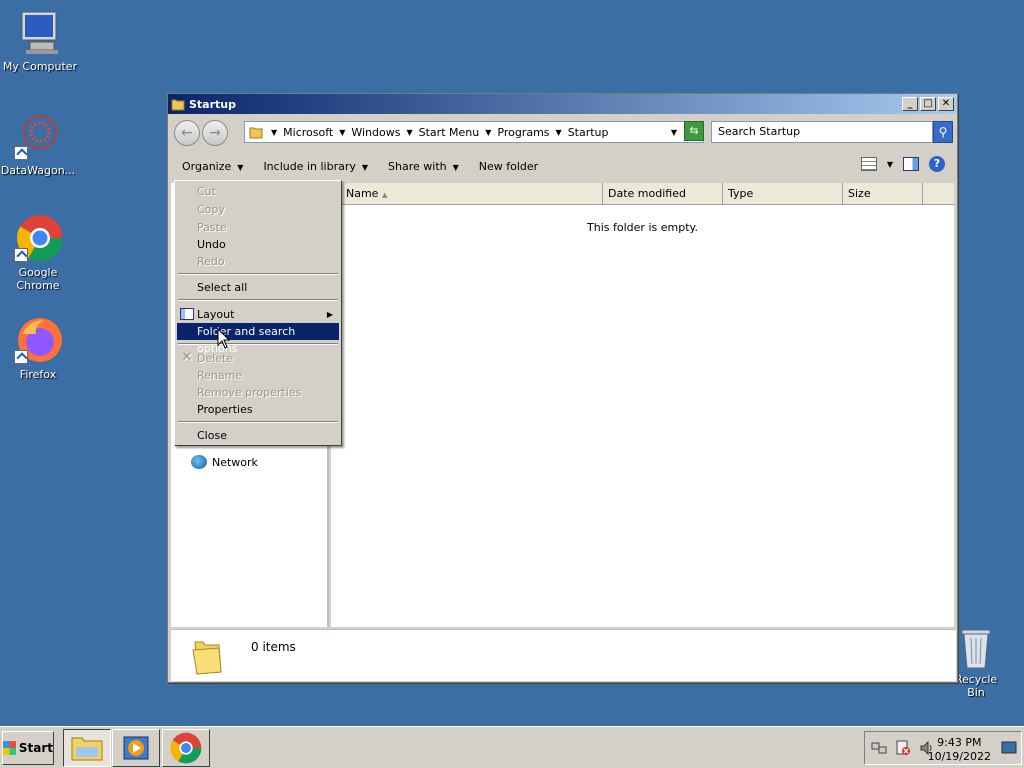  Describe the element at coordinates (258, 435) in the screenshot. I see `menu-item-close: Close` at that location.